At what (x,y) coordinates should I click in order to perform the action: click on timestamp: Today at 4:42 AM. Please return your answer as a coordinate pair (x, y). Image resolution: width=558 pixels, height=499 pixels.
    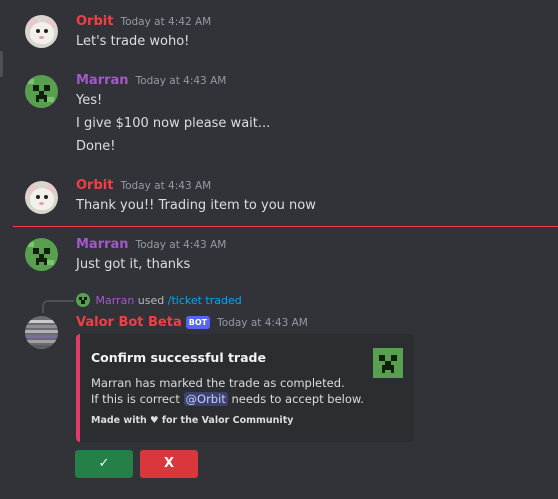
    Looking at the image, I should click on (166, 22).